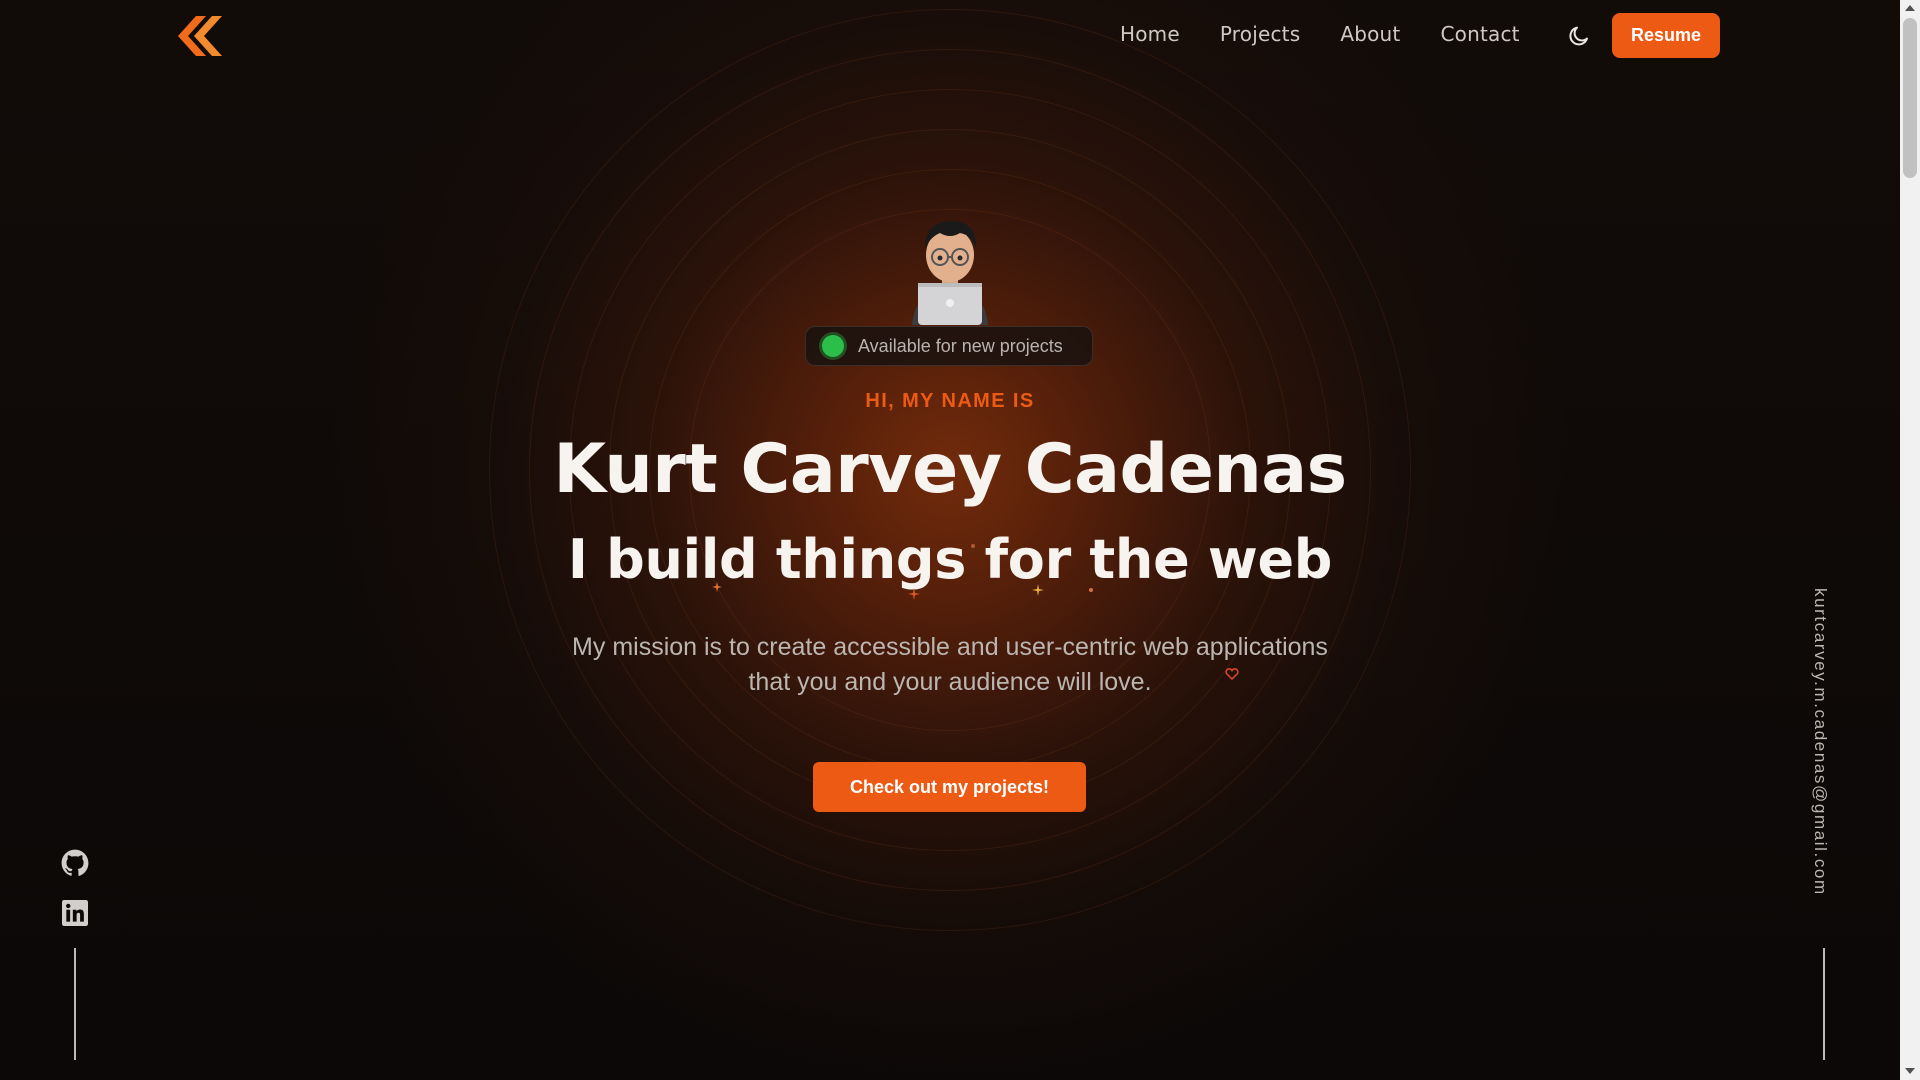 This screenshot has height=1080, width=1920. Describe the element at coordinates (950, 469) in the screenshot. I see `hero-name: Kurt Carvey Cadenas` at that location.